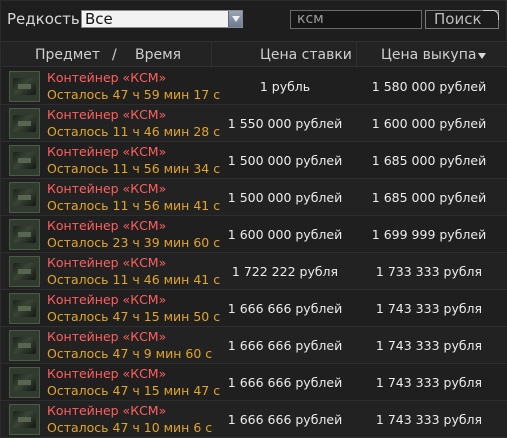 This screenshot has width=507, height=438. What do you see at coordinates (67, 55) in the screenshot?
I see `header-item: Предмет` at bounding box center [67, 55].